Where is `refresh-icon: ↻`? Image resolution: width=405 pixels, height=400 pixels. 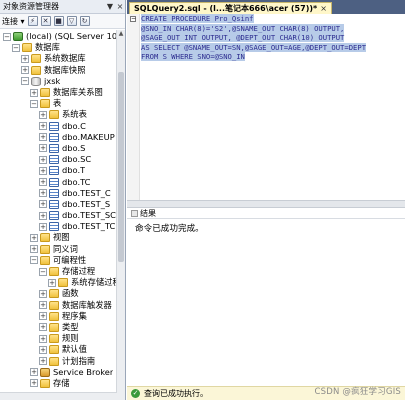 refresh-icon: ↻ is located at coordinates (84, 21).